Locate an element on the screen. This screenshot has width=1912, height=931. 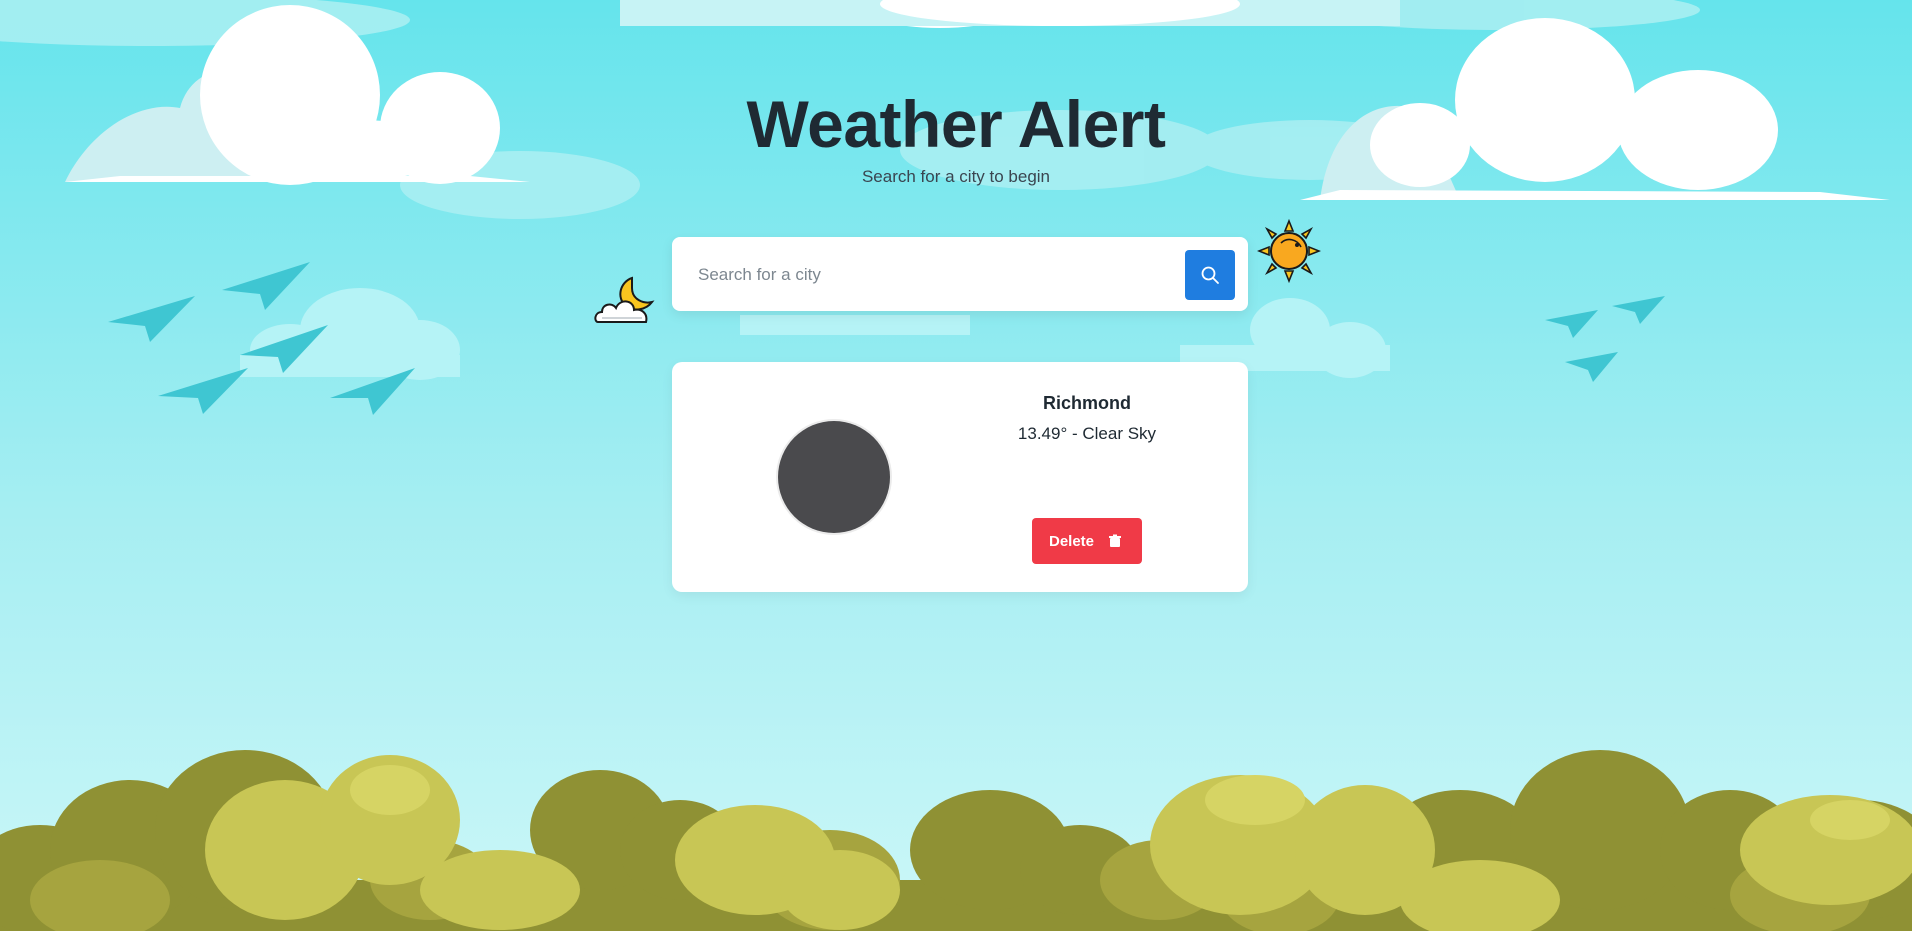
weather-card: Richmond 13.49° - Clear Sky Delete is located at coordinates (960, 477).